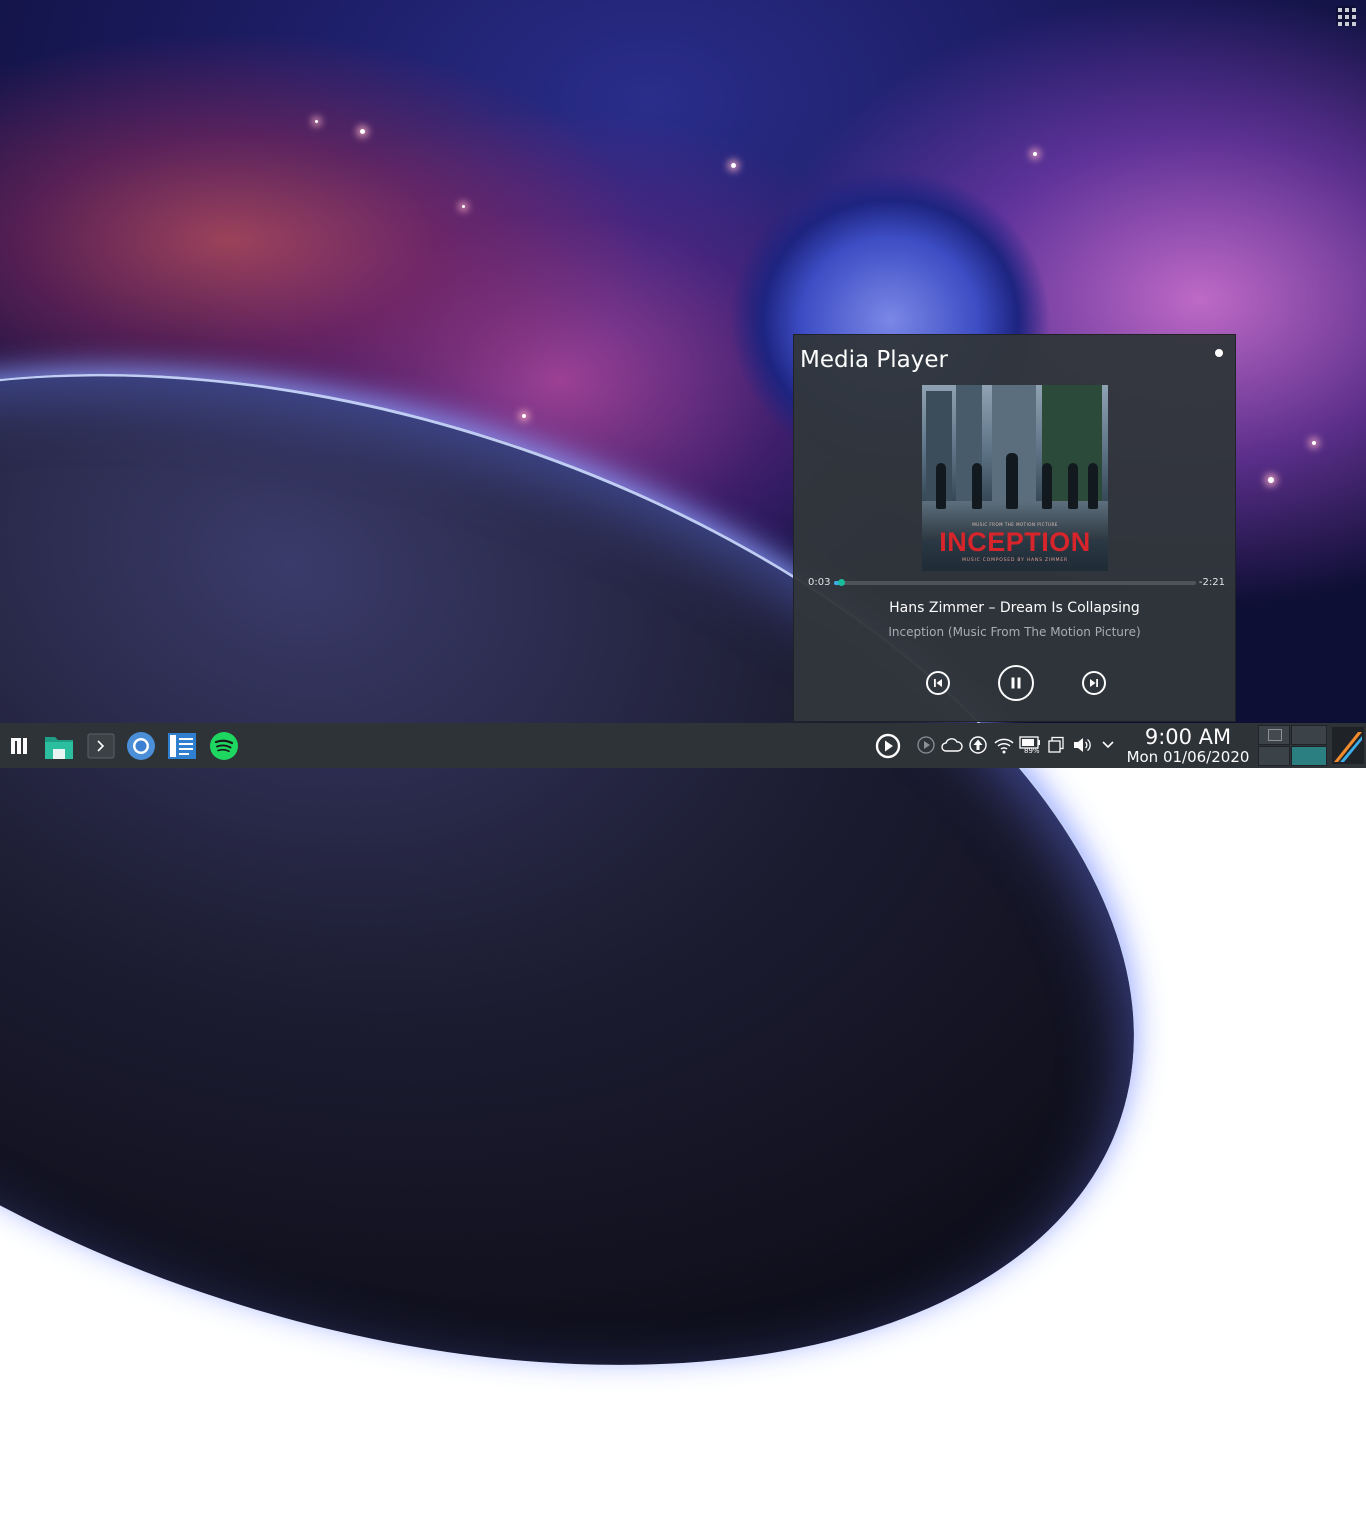  What do you see at coordinates (1108, 745) in the screenshot?
I see `tray-expand-chevron-icon` at bounding box center [1108, 745].